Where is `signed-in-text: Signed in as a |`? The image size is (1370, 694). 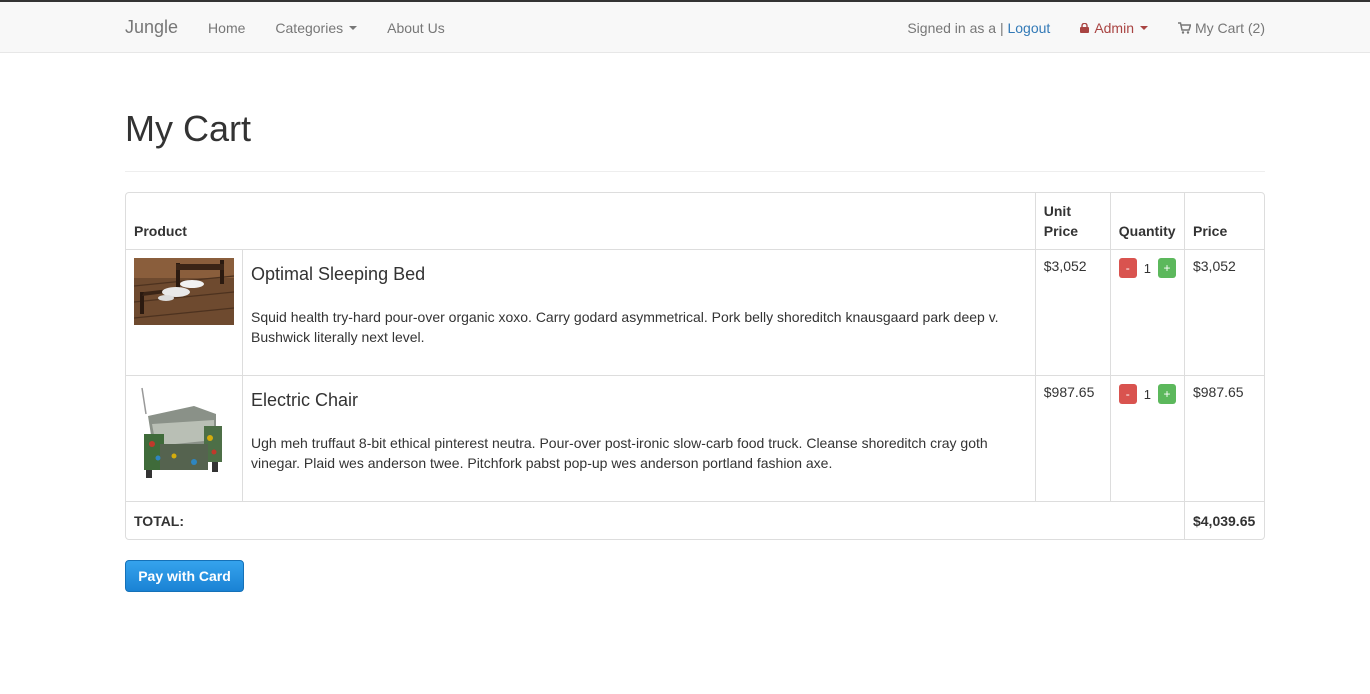
signed-in-text: Signed in as a | is located at coordinates (955, 27).